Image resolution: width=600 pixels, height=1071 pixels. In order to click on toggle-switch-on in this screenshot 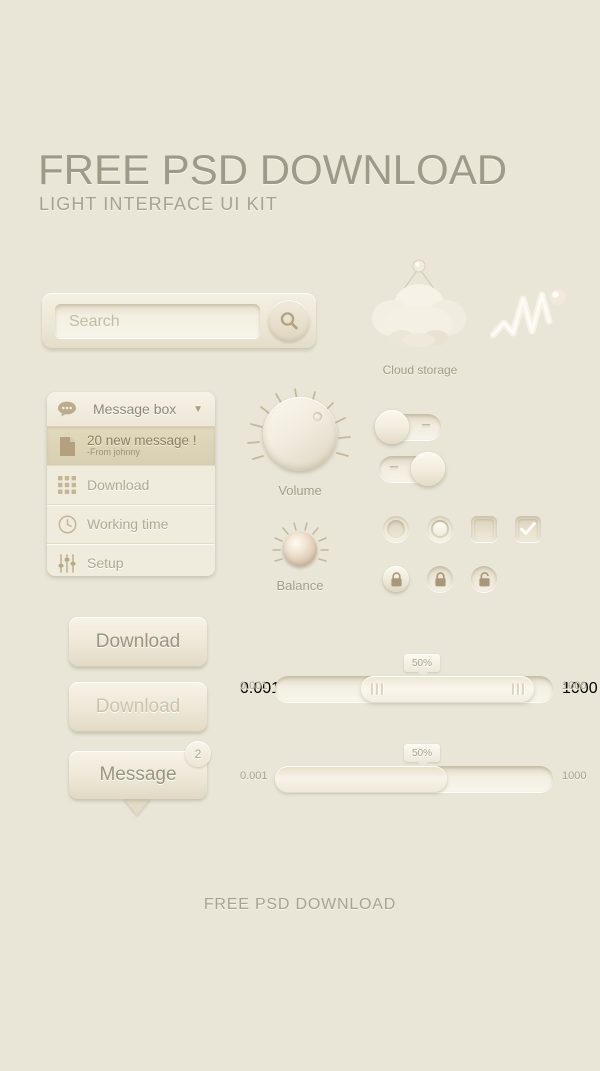, I will do `click(412, 469)`.